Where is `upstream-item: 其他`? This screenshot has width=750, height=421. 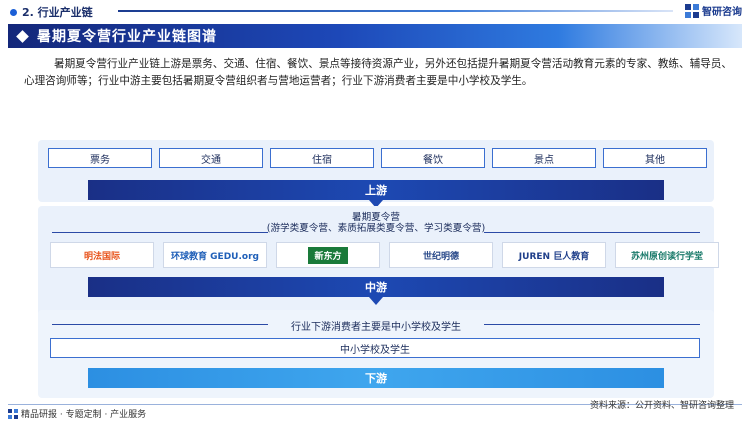
upstream-item: 其他 is located at coordinates (655, 158).